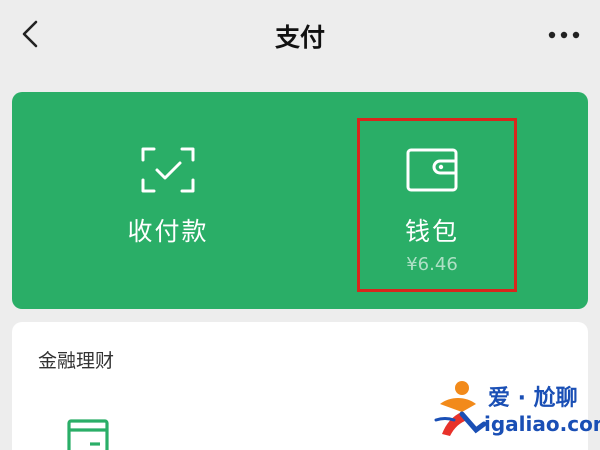 The width and height of the screenshot is (600, 450). I want to click on watermark-url: igaliao.com, so click(542, 424).